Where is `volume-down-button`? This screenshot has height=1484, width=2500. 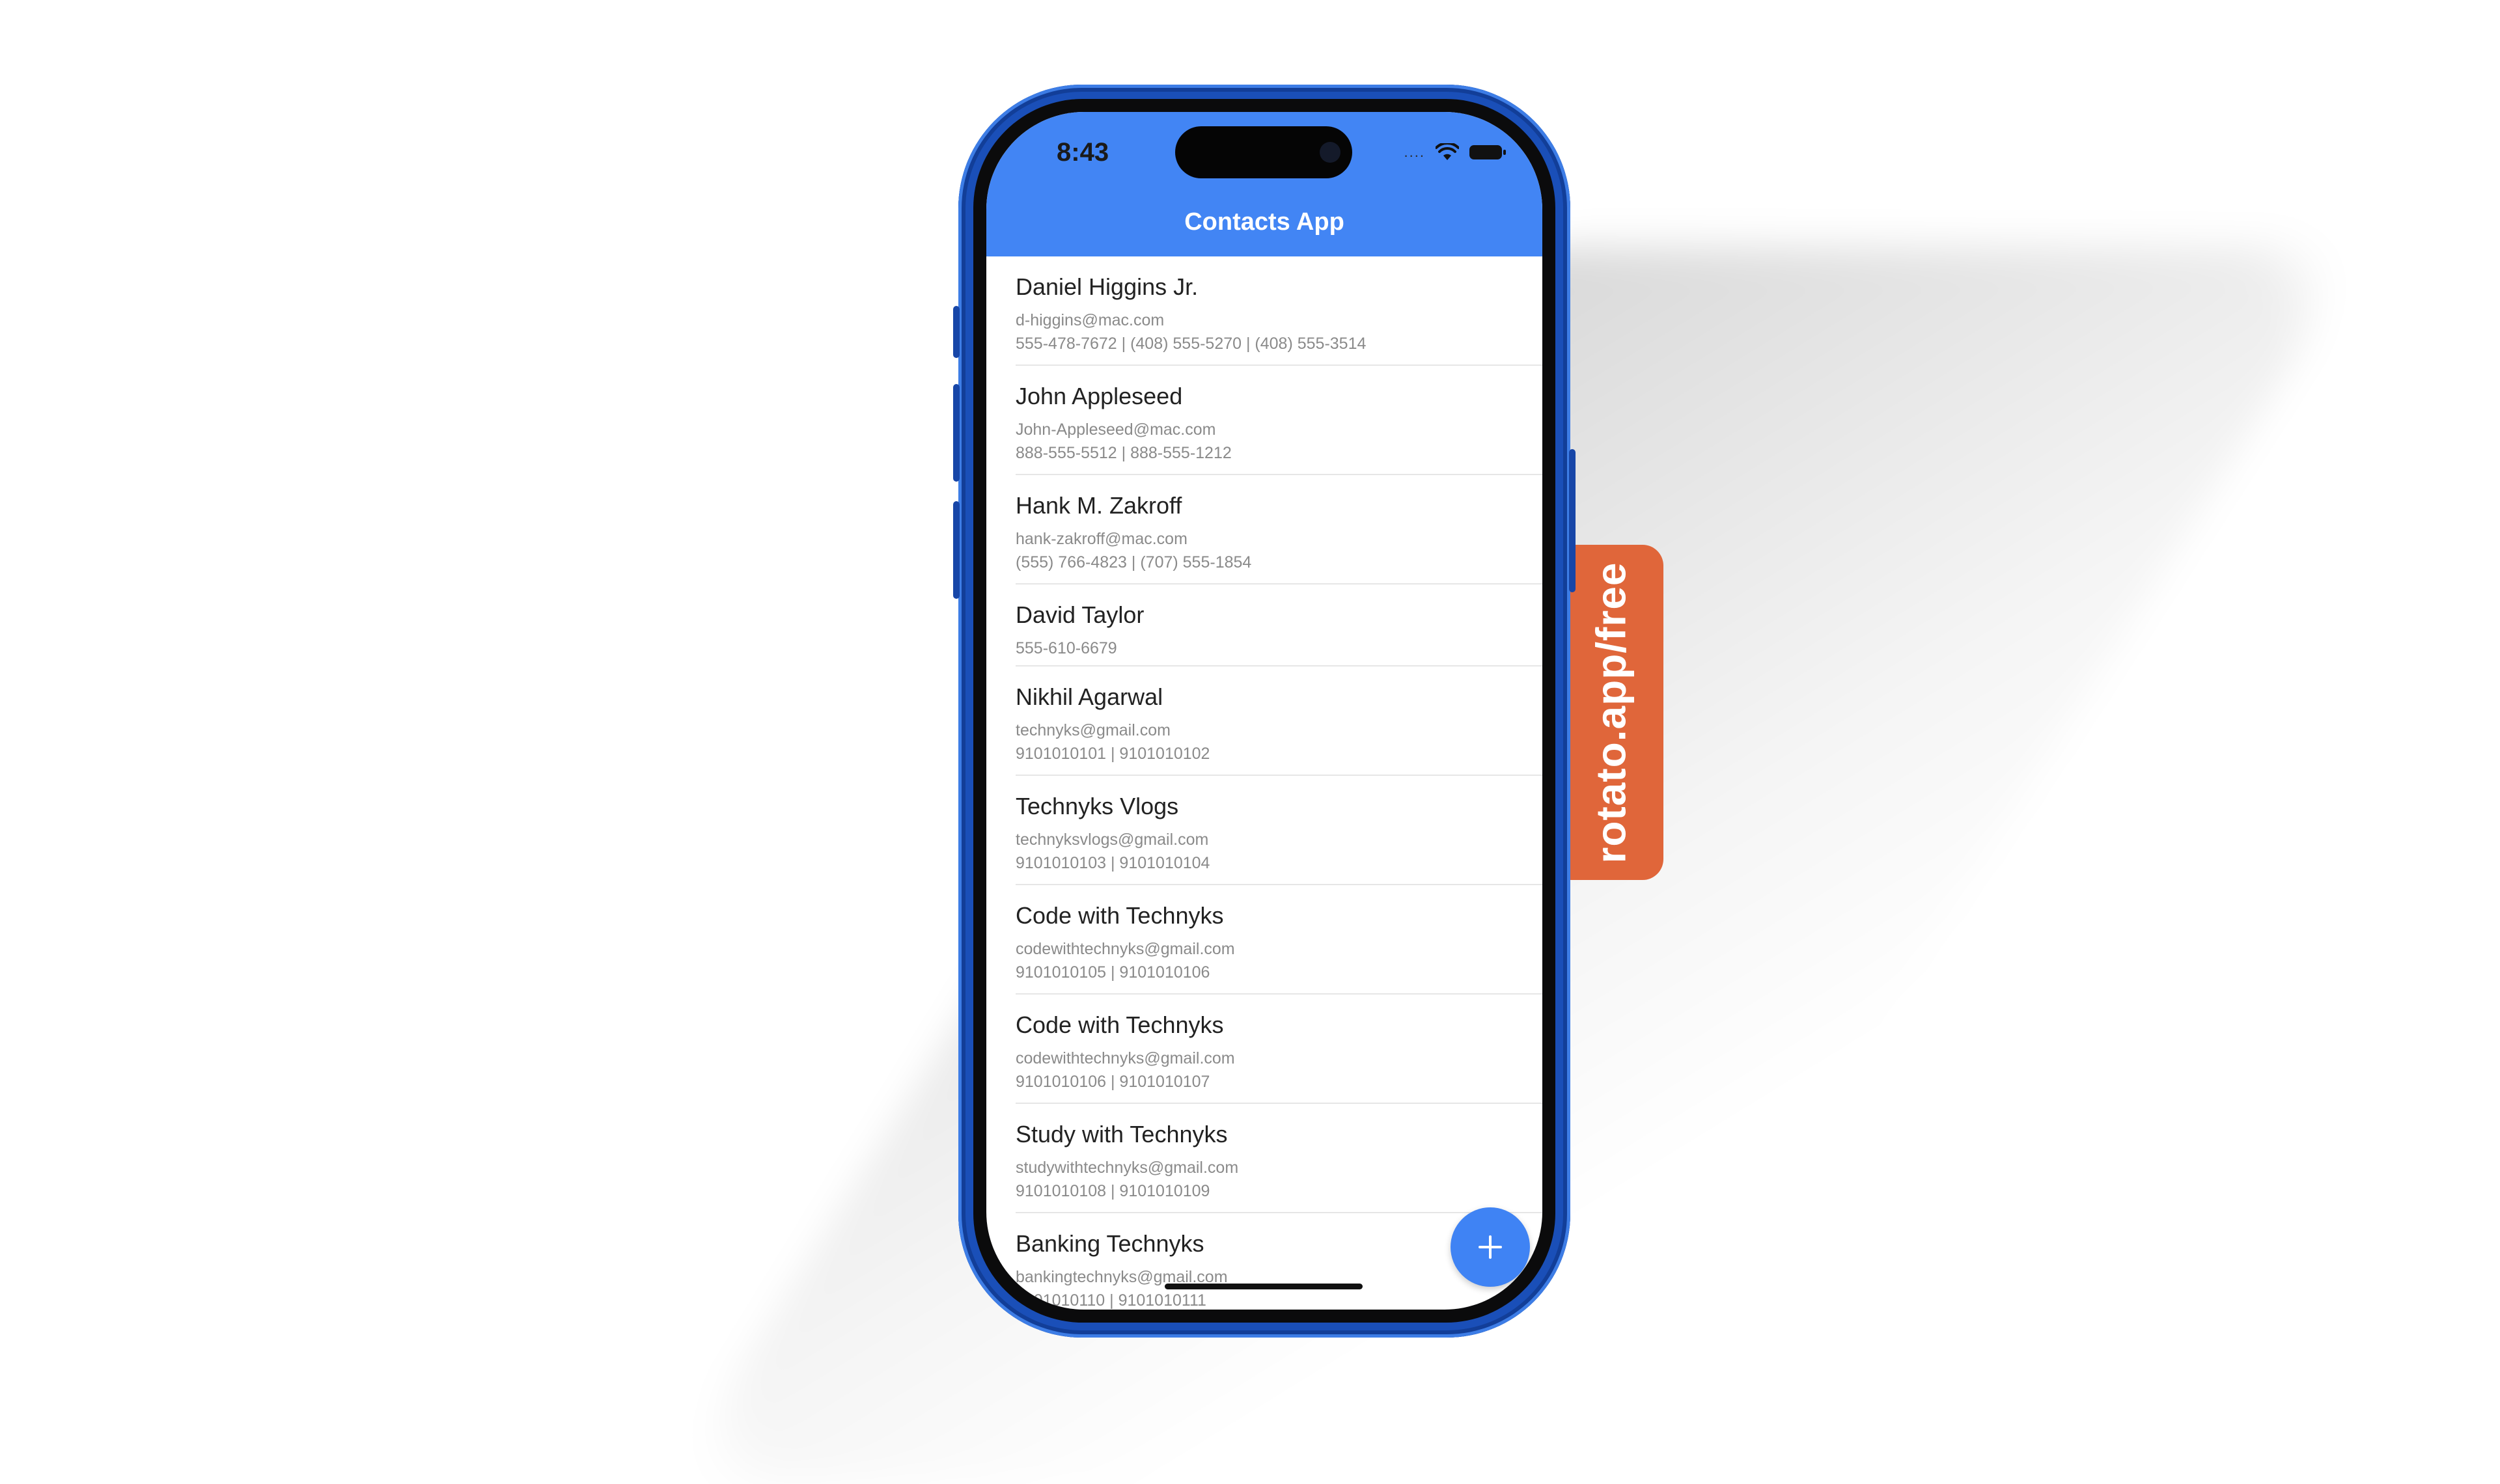 volume-down-button is located at coordinates (956, 550).